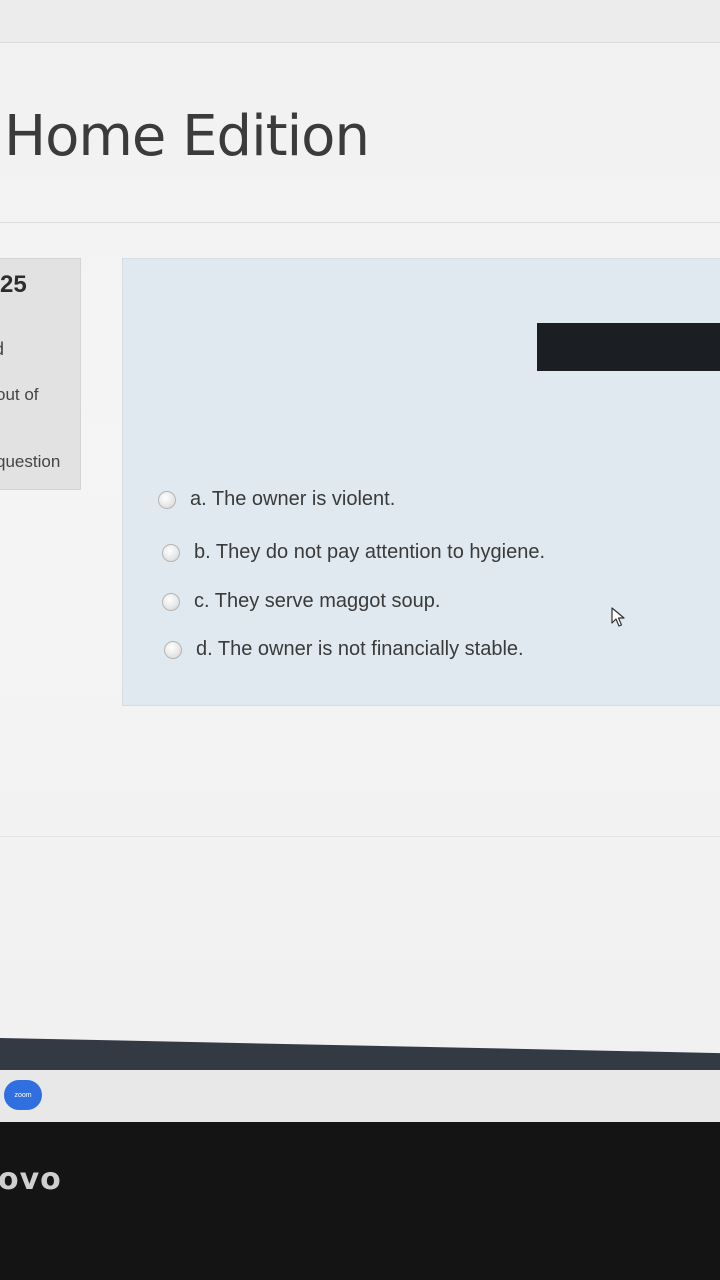  What do you see at coordinates (628, 347) in the screenshot?
I see `redacted-question-text` at bounding box center [628, 347].